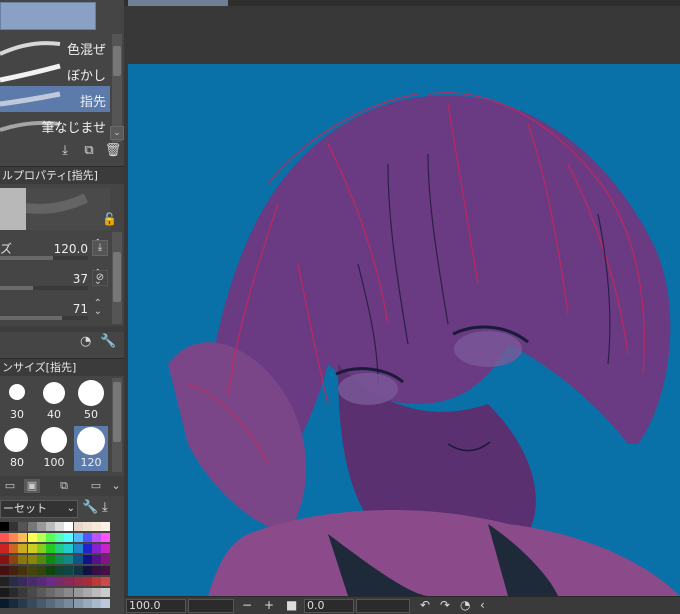  I want to click on size-cell-selected: 120, so click(91, 448).